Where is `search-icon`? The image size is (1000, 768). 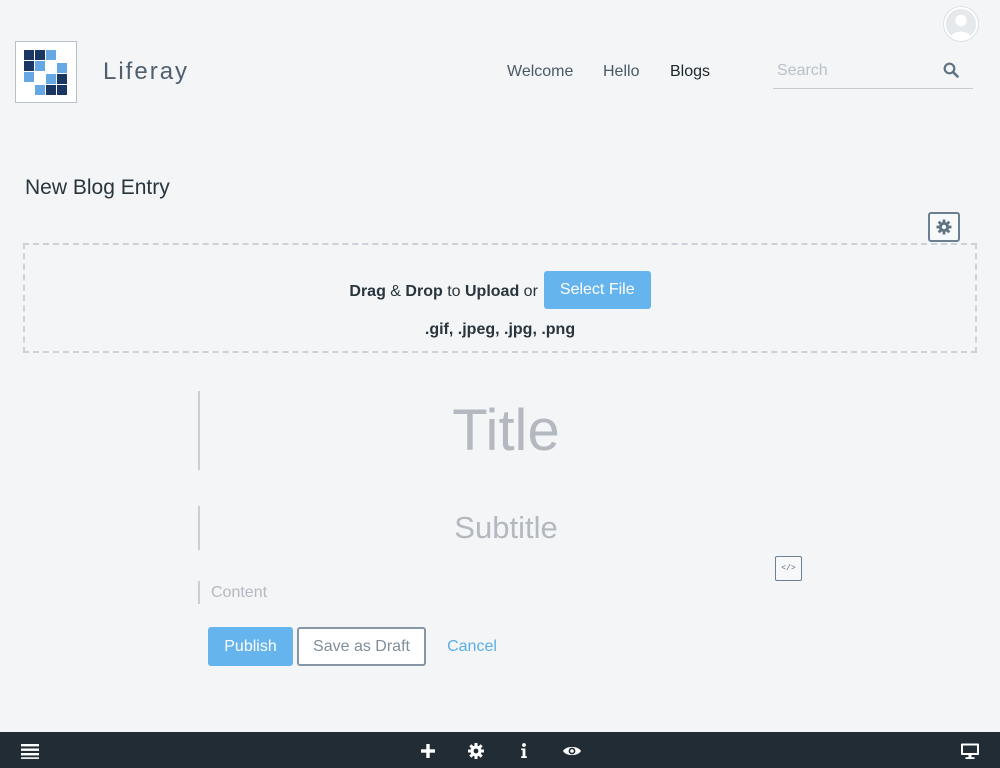
search-icon is located at coordinates (952, 71).